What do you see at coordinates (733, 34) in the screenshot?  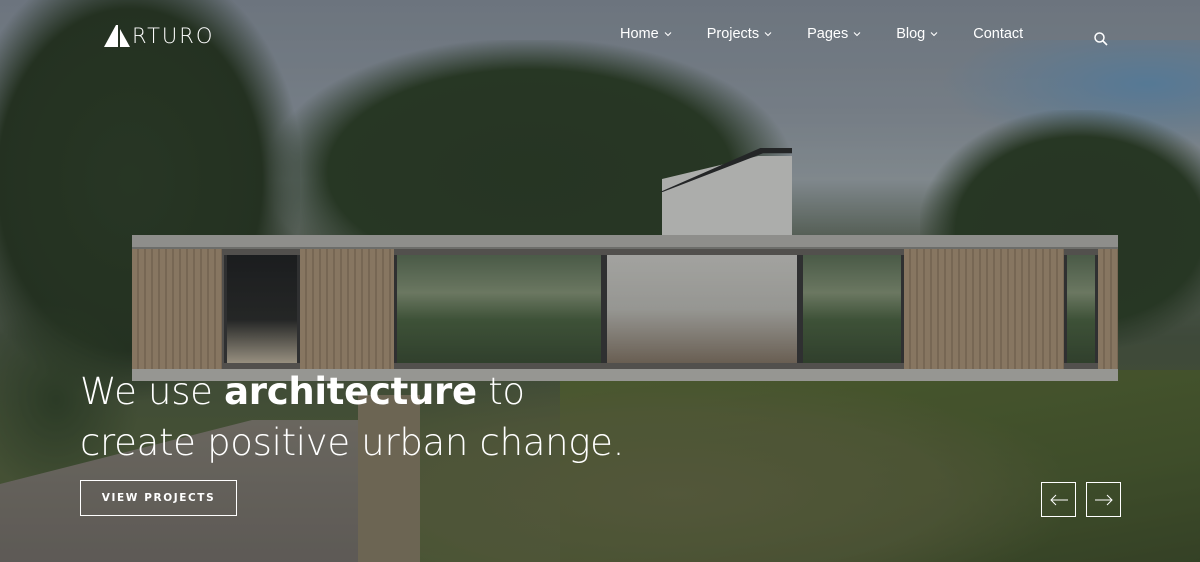 I see `nav-item-label: Projects` at bounding box center [733, 34].